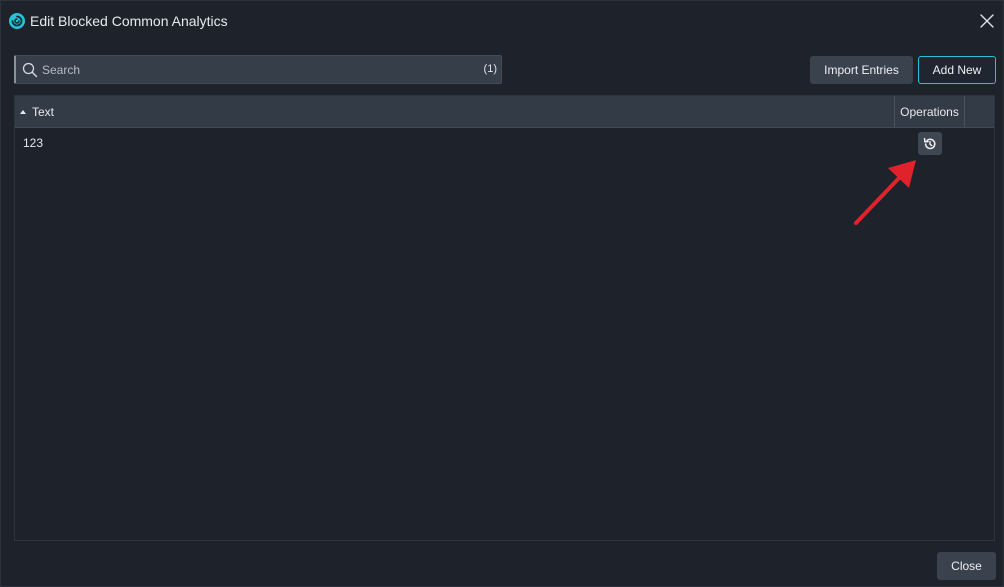 The height and width of the screenshot is (587, 1004). What do you see at coordinates (504, 143) in the screenshot?
I see `table-row: 123` at bounding box center [504, 143].